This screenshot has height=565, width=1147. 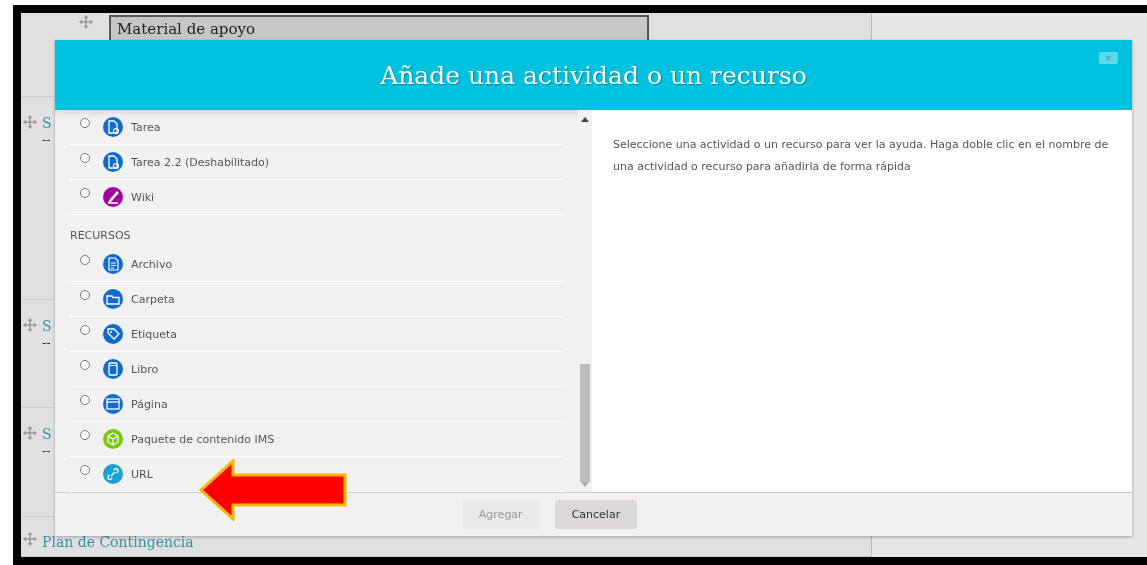 I want to click on item-label: Página, so click(x=149, y=404).